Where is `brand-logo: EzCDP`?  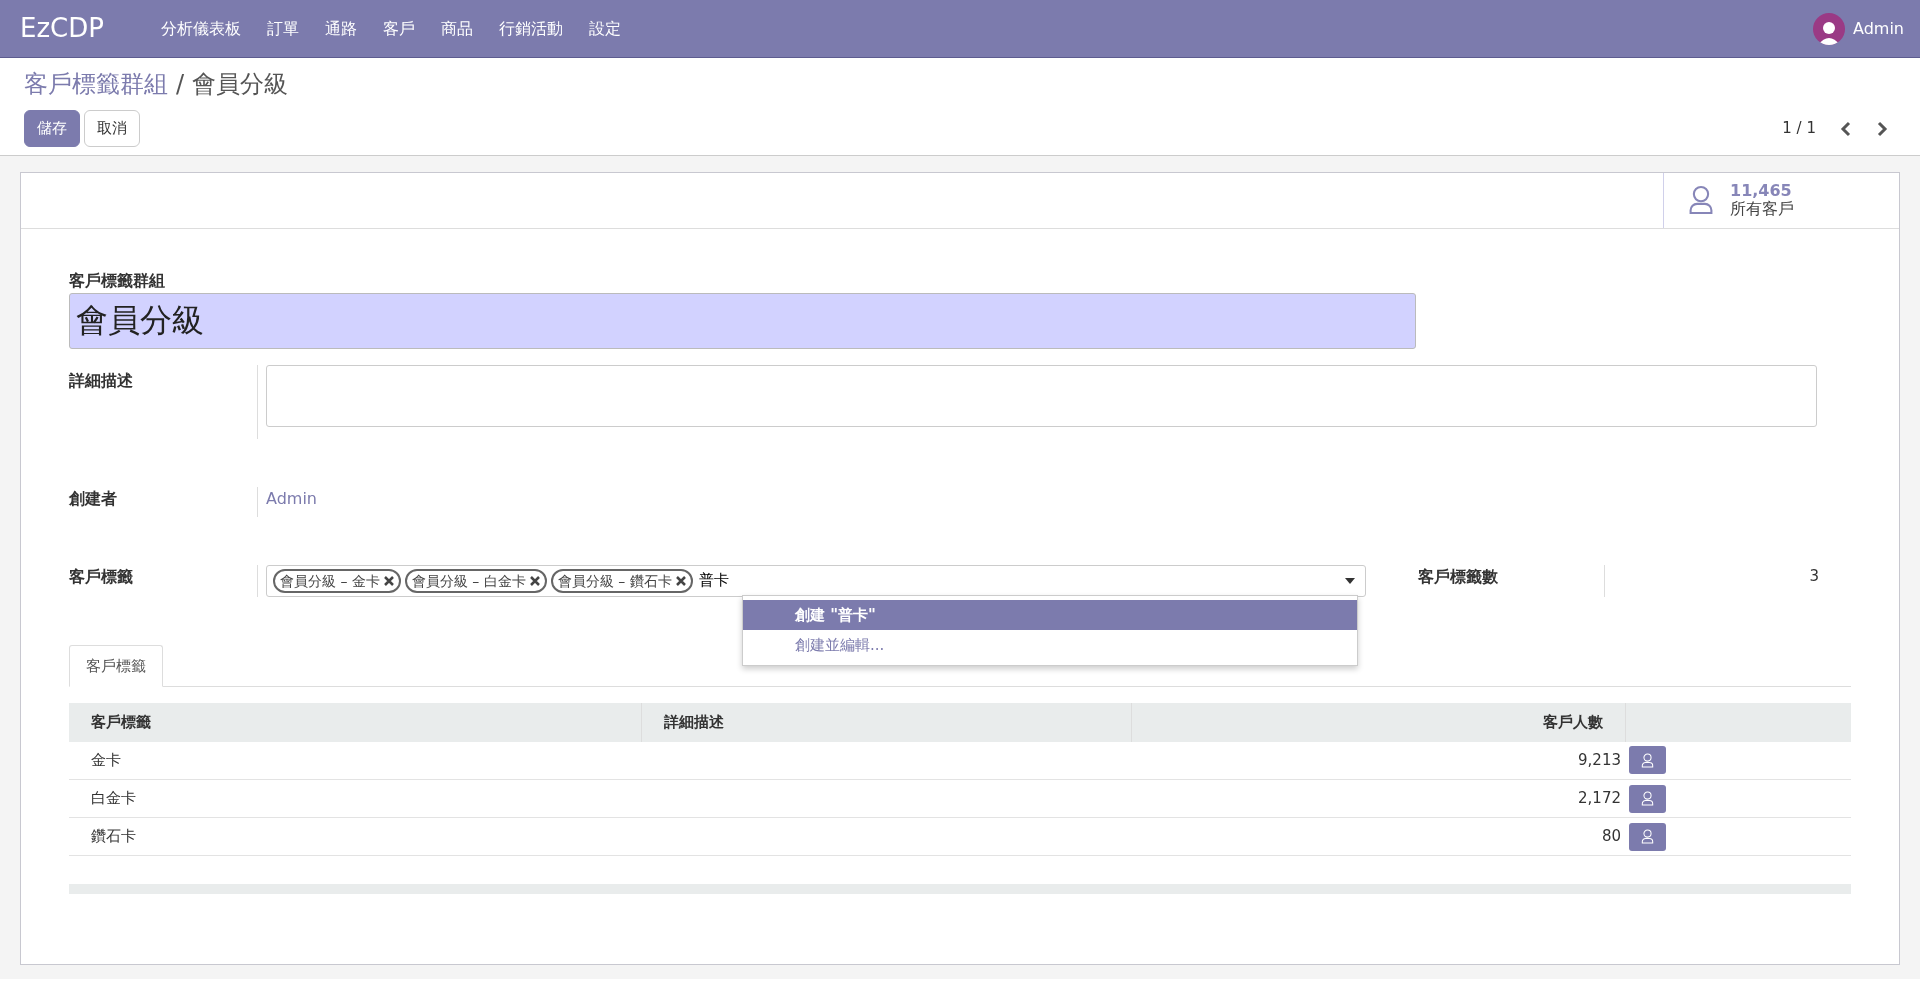 brand-logo: EzCDP is located at coordinates (62, 28).